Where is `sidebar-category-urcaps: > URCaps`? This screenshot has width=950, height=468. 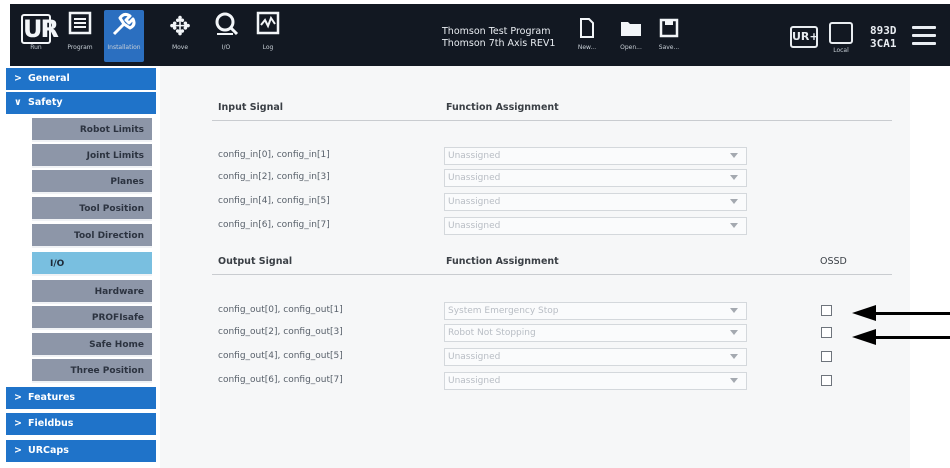 sidebar-category-urcaps: > URCaps is located at coordinates (81, 451).